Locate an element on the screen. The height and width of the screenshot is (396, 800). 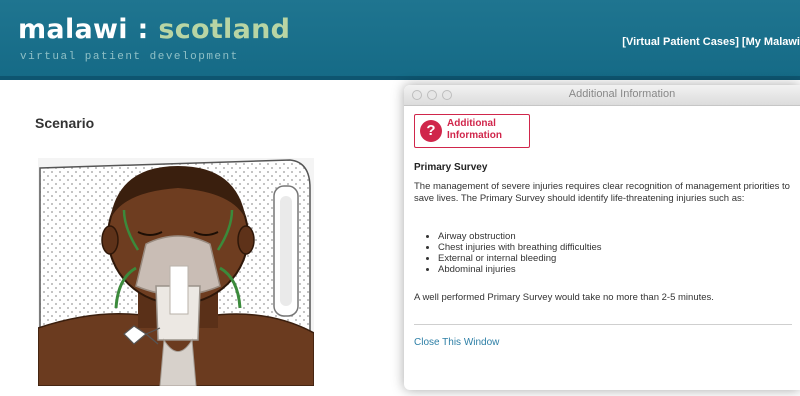
brand-name: malawi is located at coordinates (73, 29).